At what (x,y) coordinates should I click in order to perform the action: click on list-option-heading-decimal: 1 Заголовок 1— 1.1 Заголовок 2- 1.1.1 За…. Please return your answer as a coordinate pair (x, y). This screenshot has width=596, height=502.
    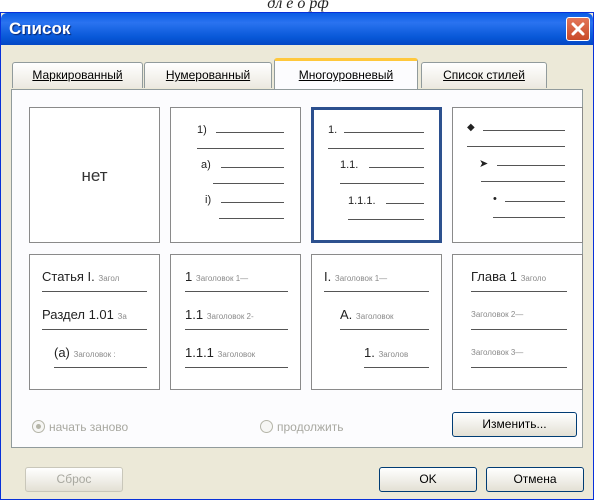
    Looking at the image, I should click on (235, 322).